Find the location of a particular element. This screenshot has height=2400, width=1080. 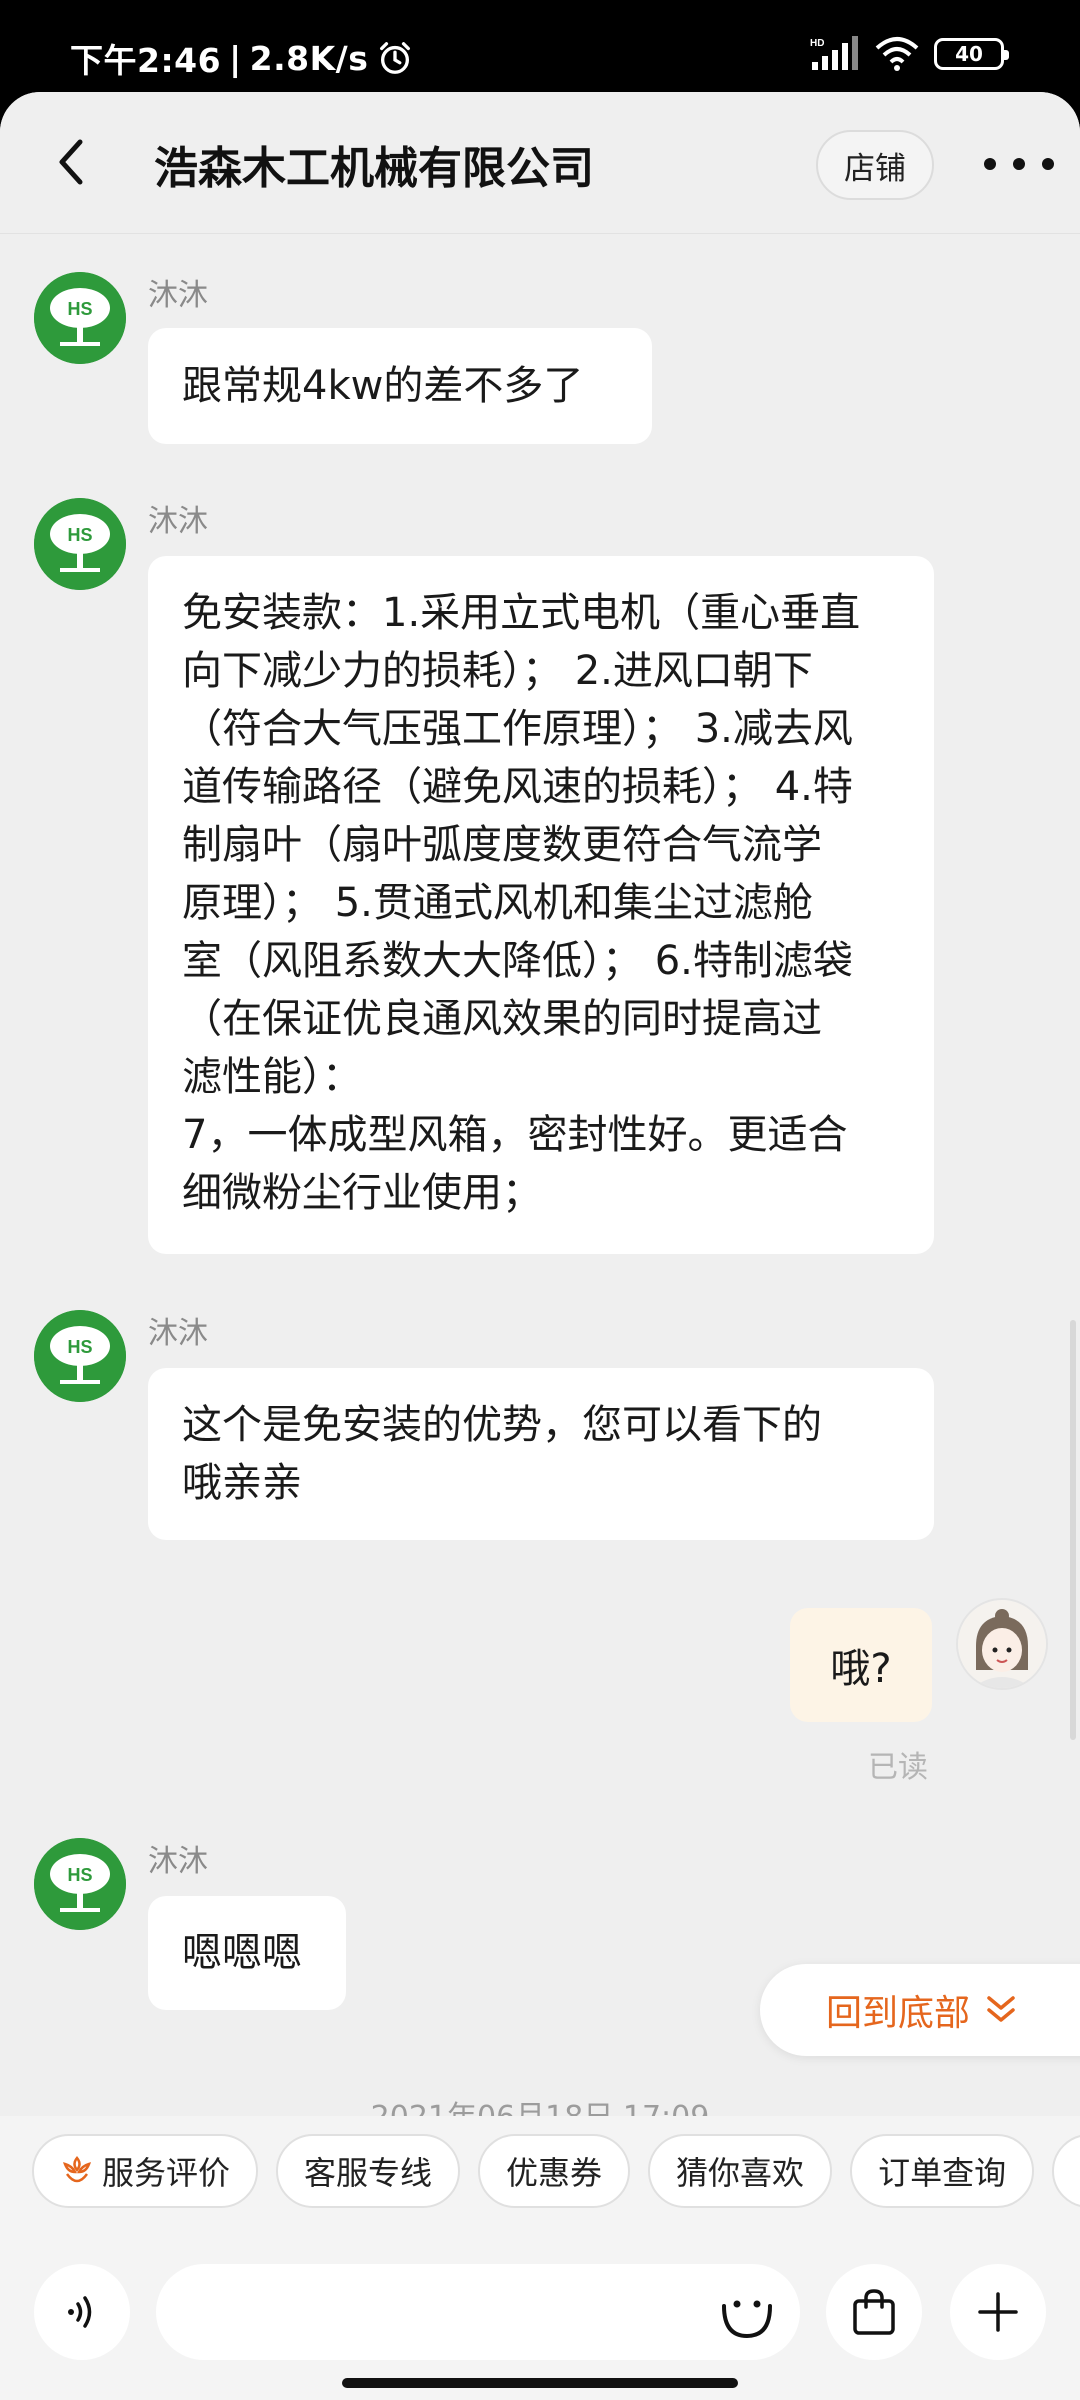

quick-action-label: 猜你喜欢 is located at coordinates (740, 2173).